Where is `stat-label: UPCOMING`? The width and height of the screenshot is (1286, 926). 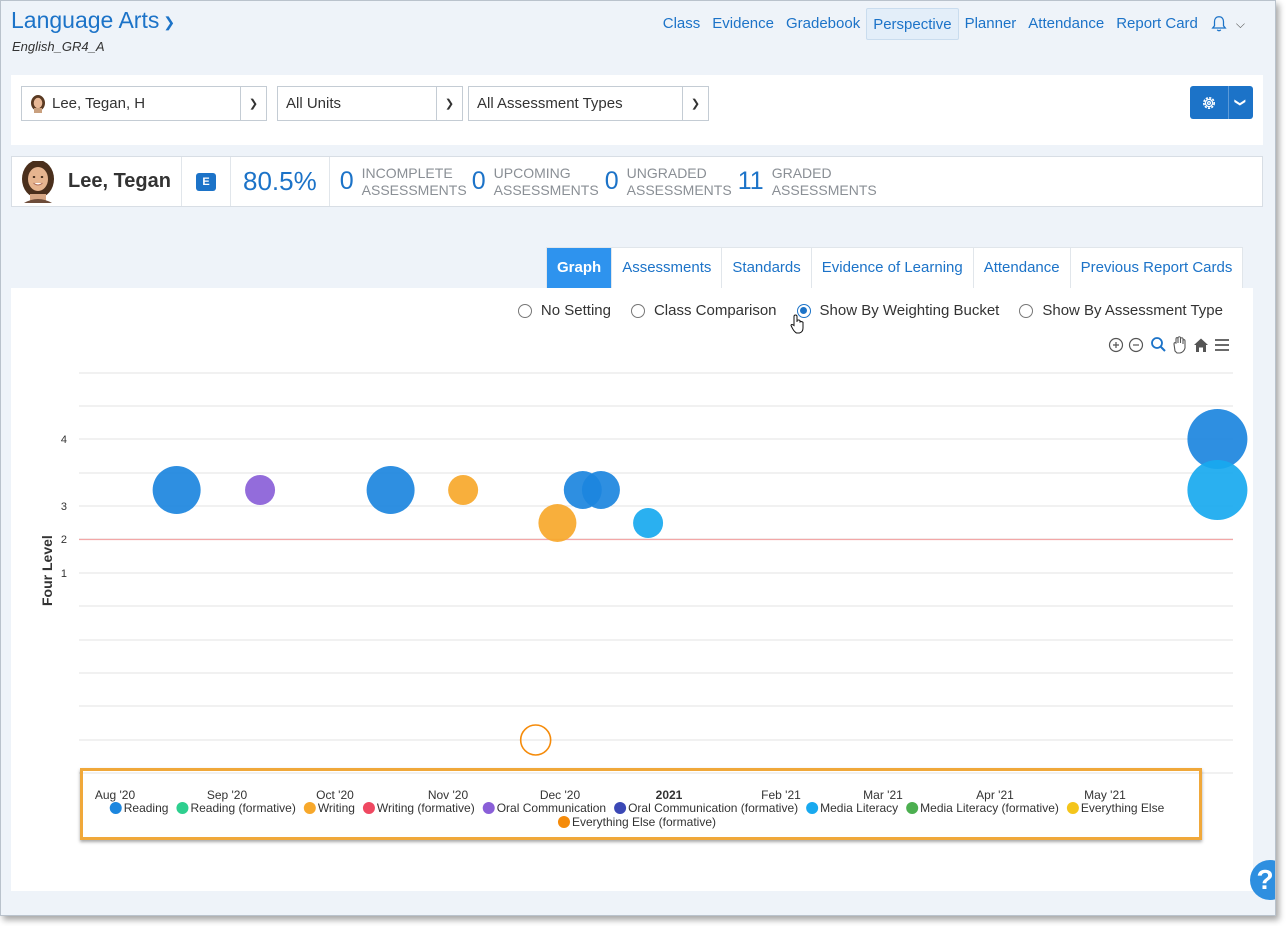
stat-label: UPCOMING is located at coordinates (532, 172).